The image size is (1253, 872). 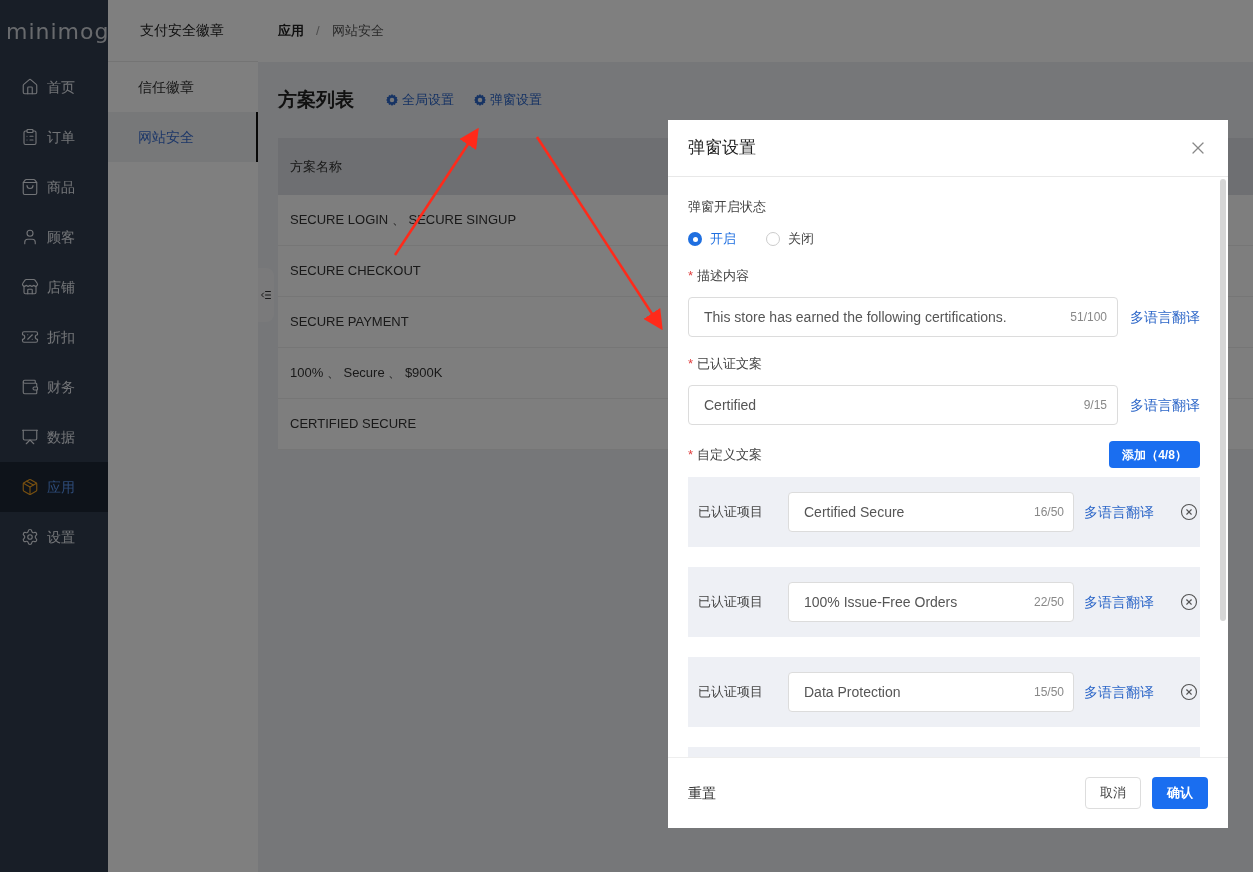 What do you see at coordinates (1088, 317) in the screenshot?
I see `char-counter: 51/100` at bounding box center [1088, 317].